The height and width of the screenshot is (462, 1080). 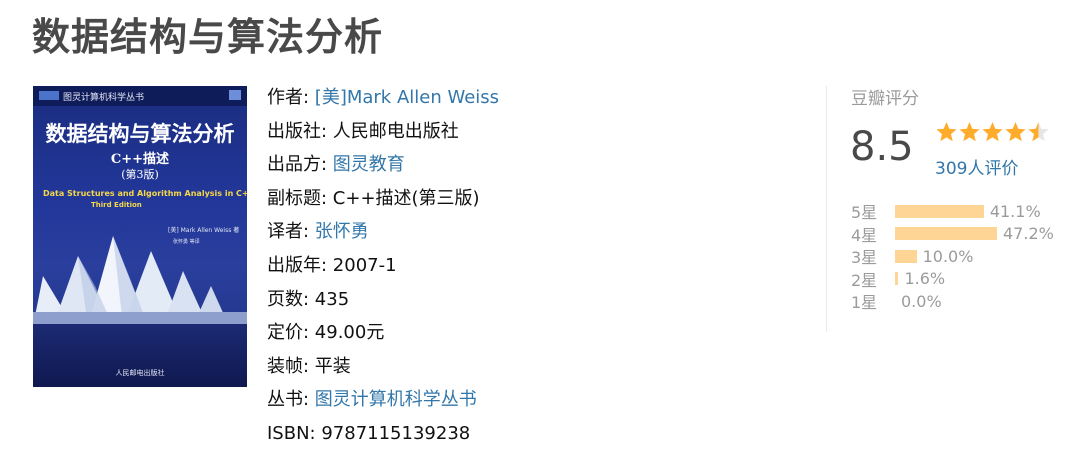 I want to click on series-link: 图灵计算机科学丛书, so click(x=396, y=399).